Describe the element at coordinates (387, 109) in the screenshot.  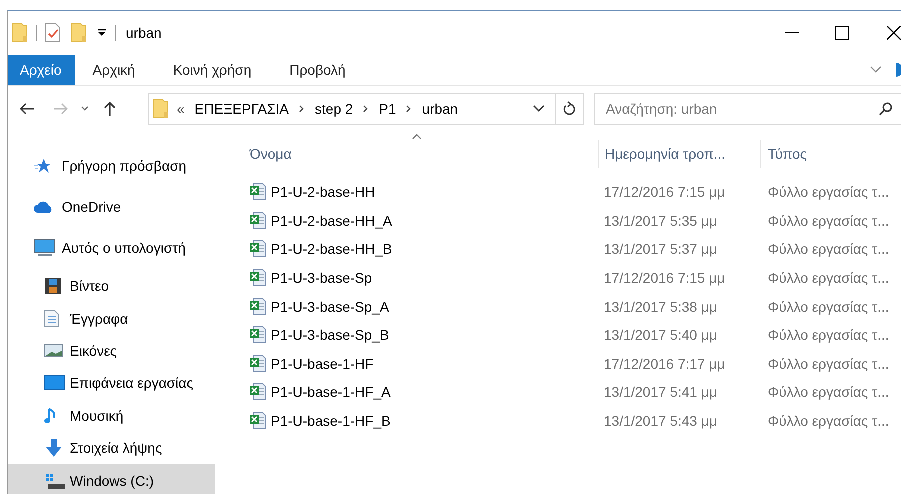
I see `breadcrumb-item: P1` at that location.